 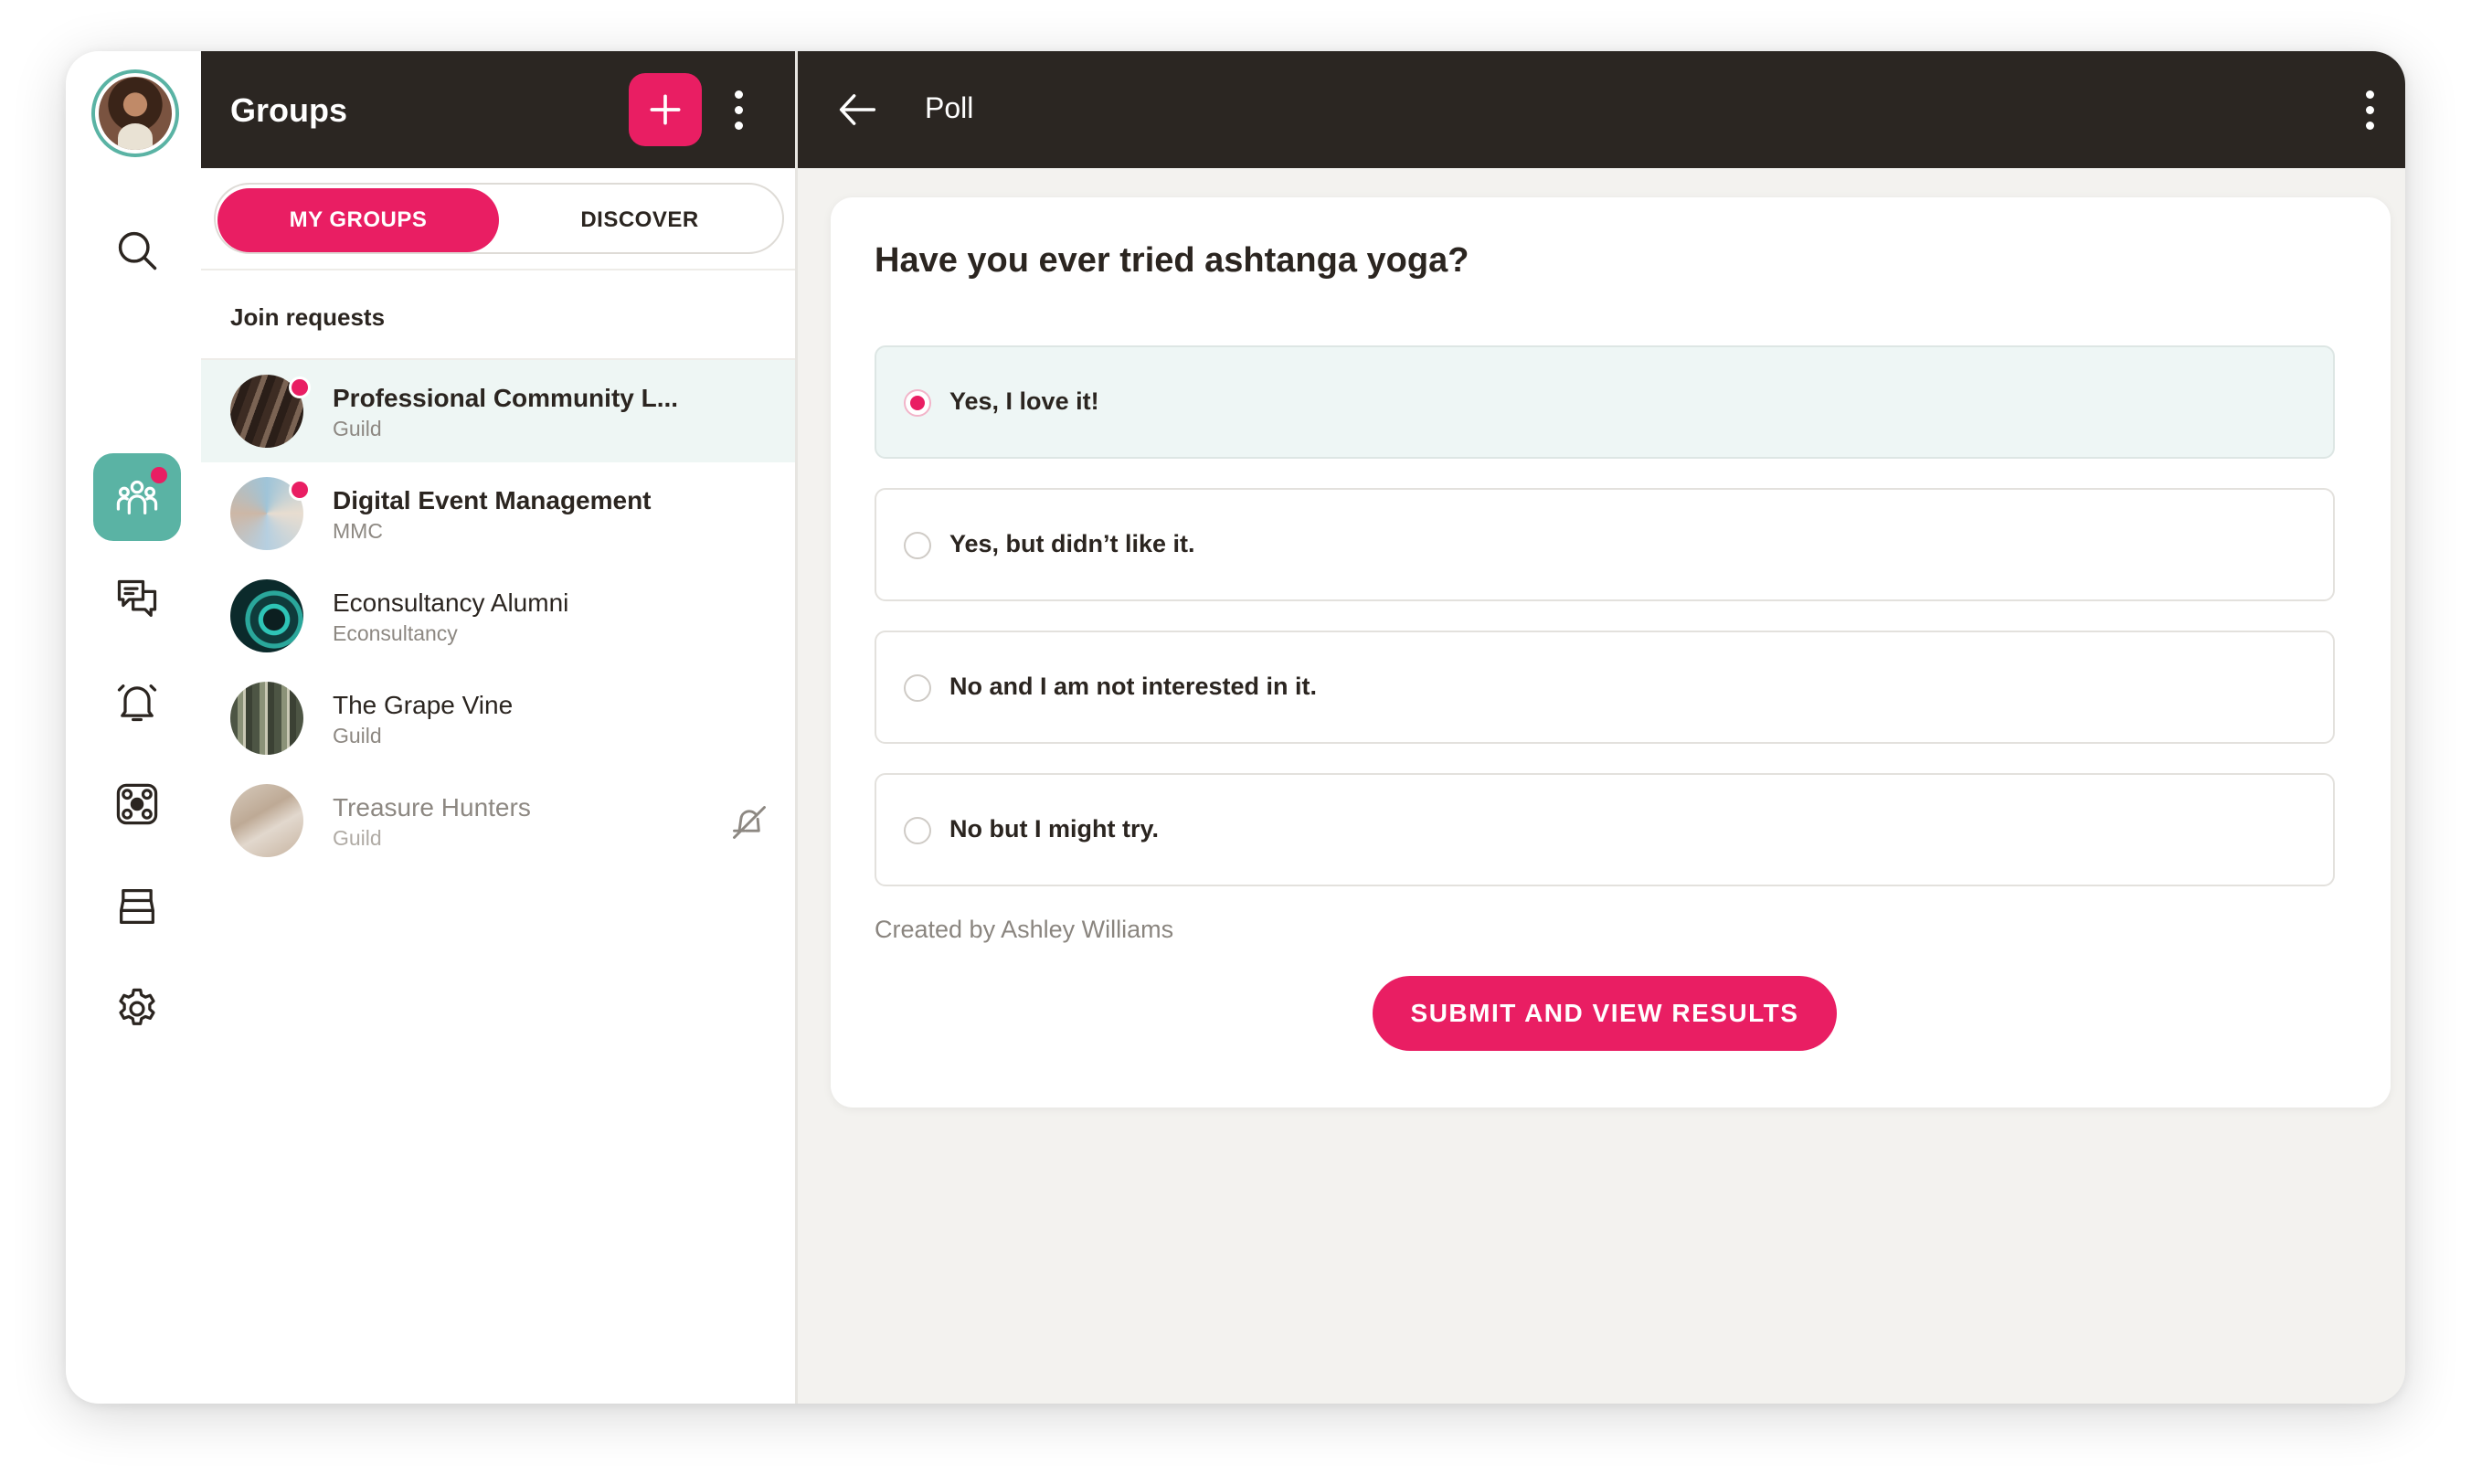 What do you see at coordinates (498, 269) in the screenshot?
I see `divider` at bounding box center [498, 269].